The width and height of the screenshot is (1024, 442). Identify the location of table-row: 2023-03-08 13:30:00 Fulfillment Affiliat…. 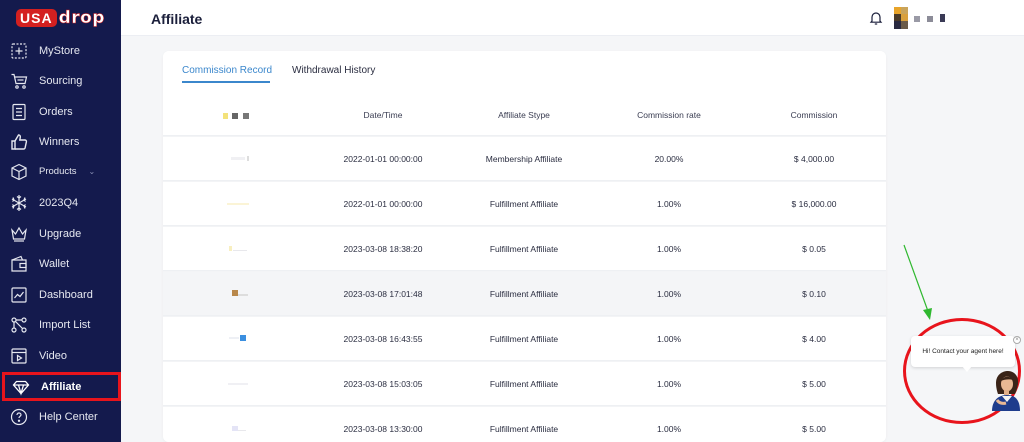
(524, 424).